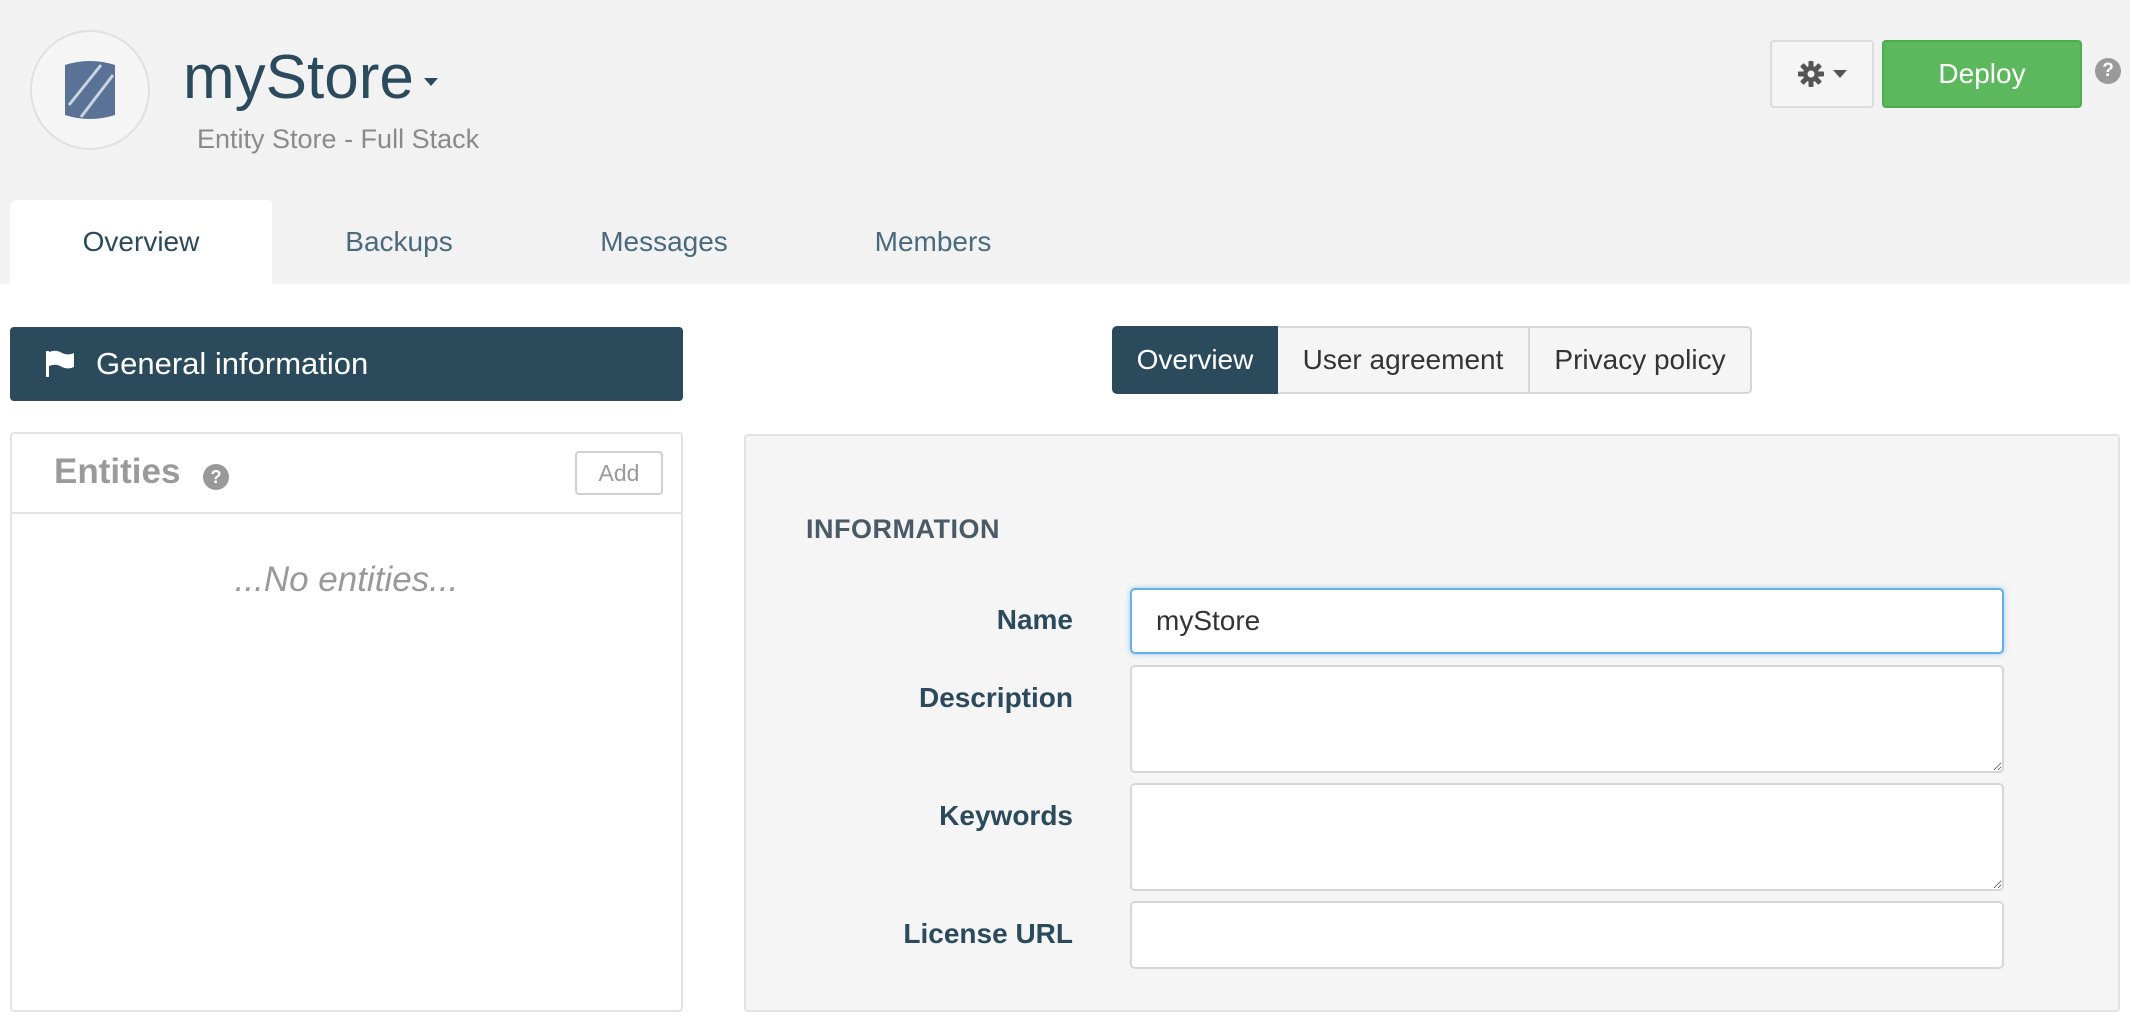 The image size is (2130, 1020). What do you see at coordinates (619, 473) in the screenshot?
I see `add-entity-button: Add` at bounding box center [619, 473].